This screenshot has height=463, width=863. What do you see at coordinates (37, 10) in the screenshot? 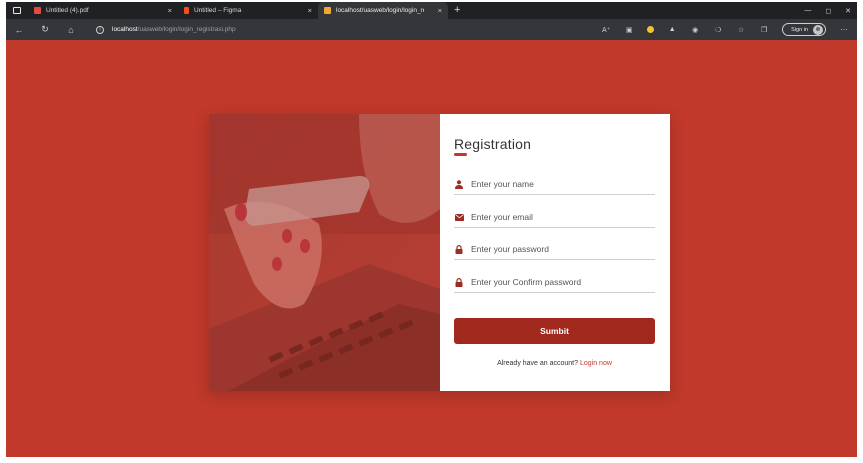
I see `pdf-icon` at bounding box center [37, 10].